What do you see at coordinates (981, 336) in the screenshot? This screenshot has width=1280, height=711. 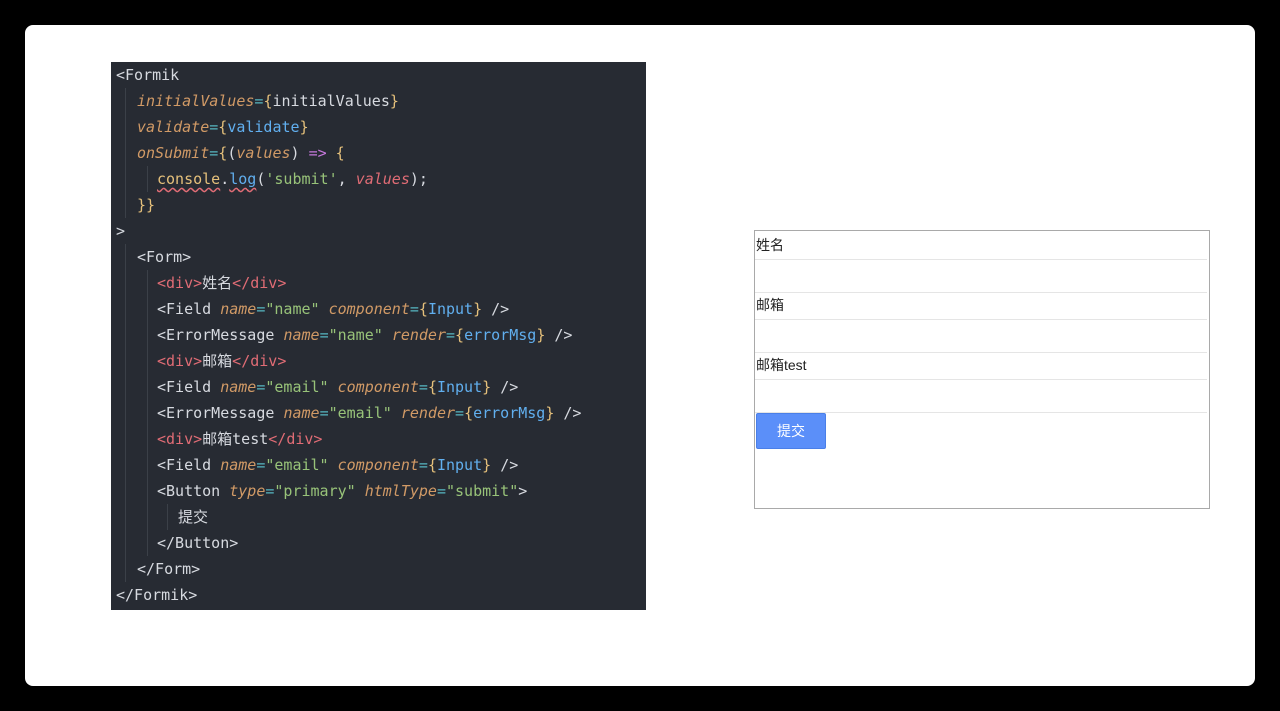 I see `email-input` at bounding box center [981, 336].